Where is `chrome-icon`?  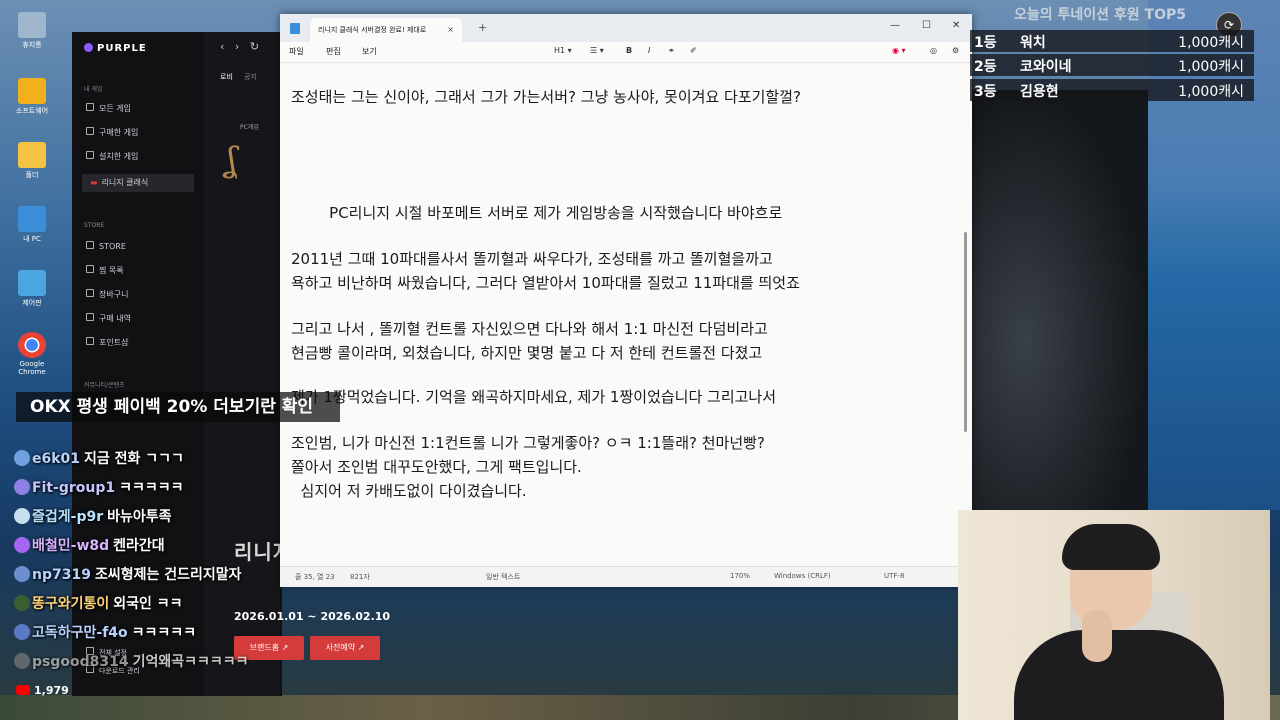 chrome-icon is located at coordinates (32, 345).